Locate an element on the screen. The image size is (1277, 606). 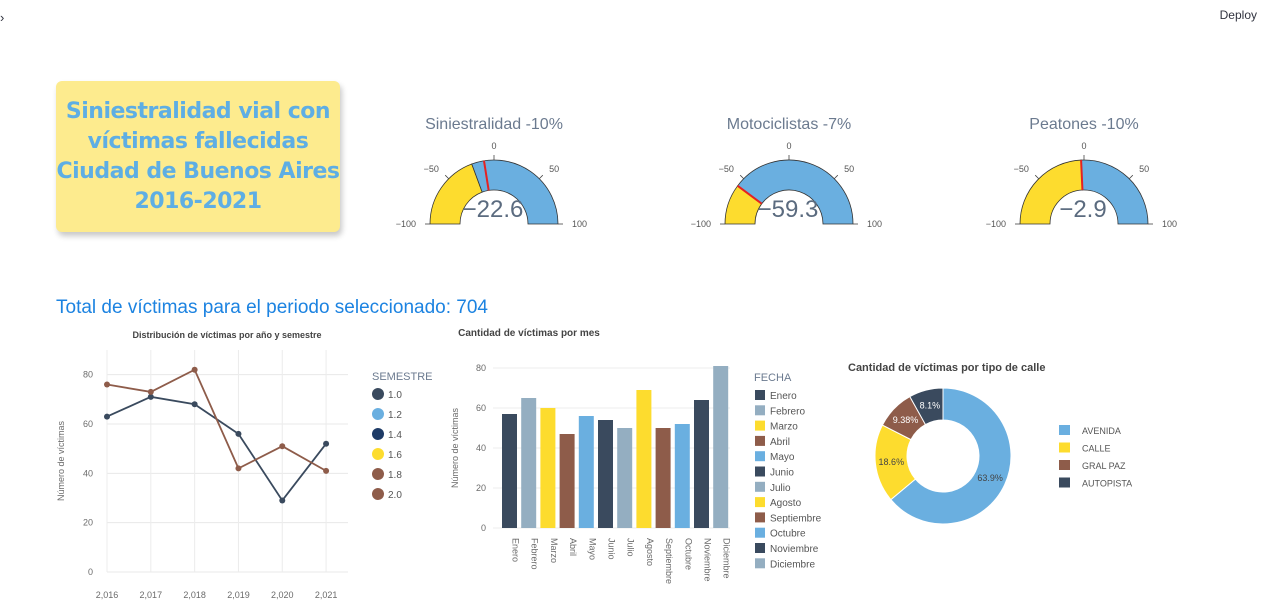
legend-label: 1.0 is located at coordinates (395, 395).